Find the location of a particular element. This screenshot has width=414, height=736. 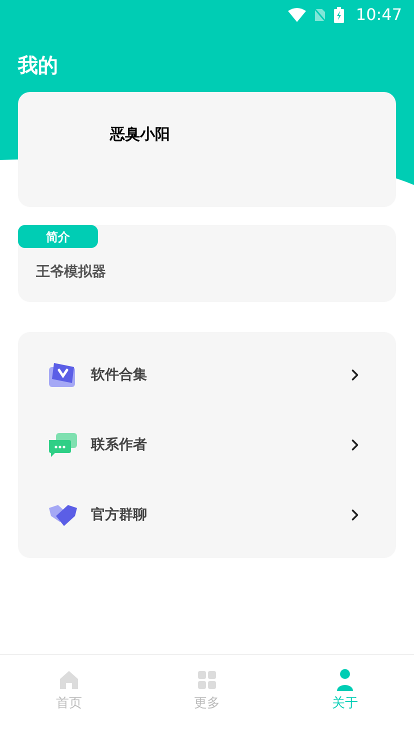

menu-item: 联系作者 is located at coordinates (207, 445).